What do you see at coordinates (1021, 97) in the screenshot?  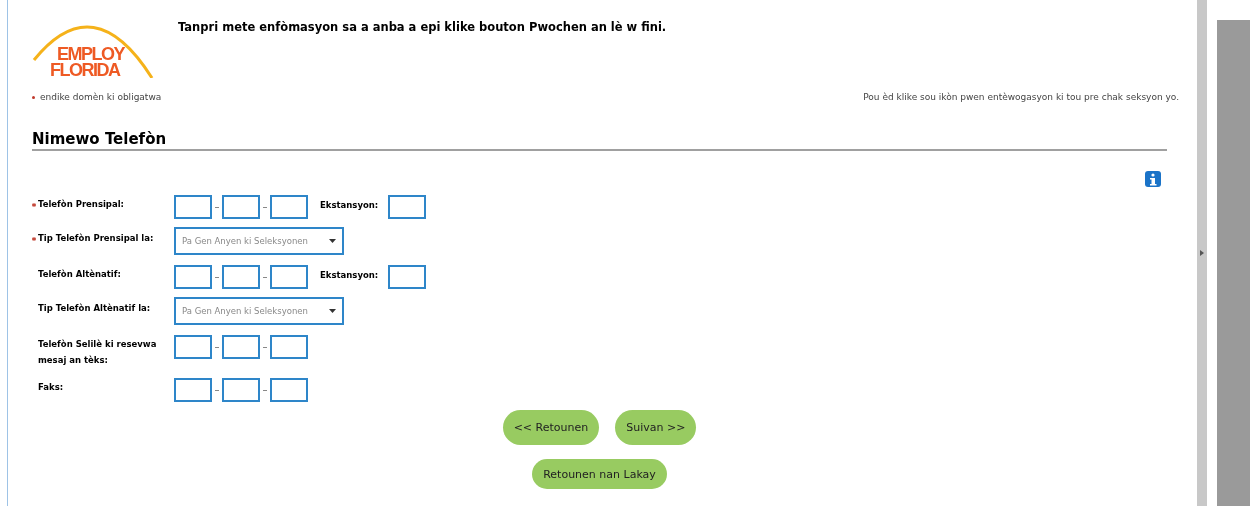 I see `help-note: Pou èd klike sou ikòn pwen entèwogasyon ki tou pre chak seksyon yo.` at bounding box center [1021, 97].